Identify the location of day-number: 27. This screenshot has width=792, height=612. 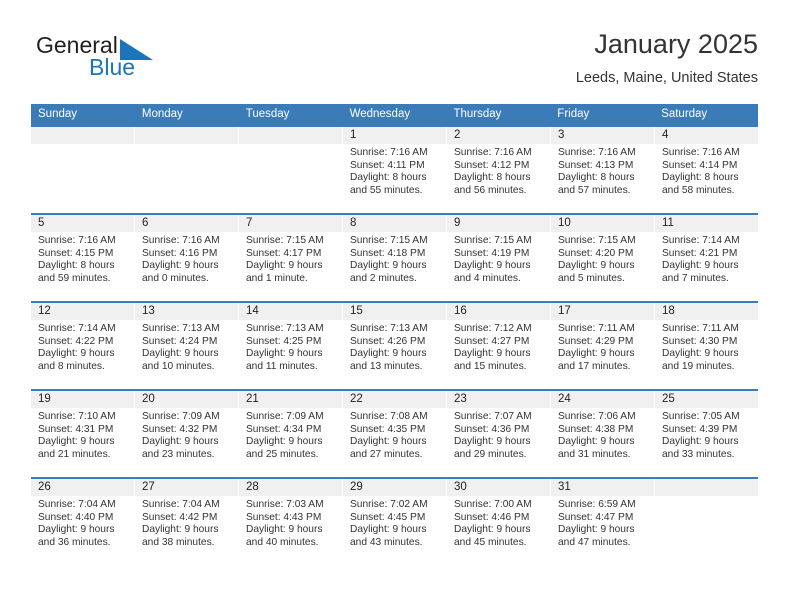
(186, 487).